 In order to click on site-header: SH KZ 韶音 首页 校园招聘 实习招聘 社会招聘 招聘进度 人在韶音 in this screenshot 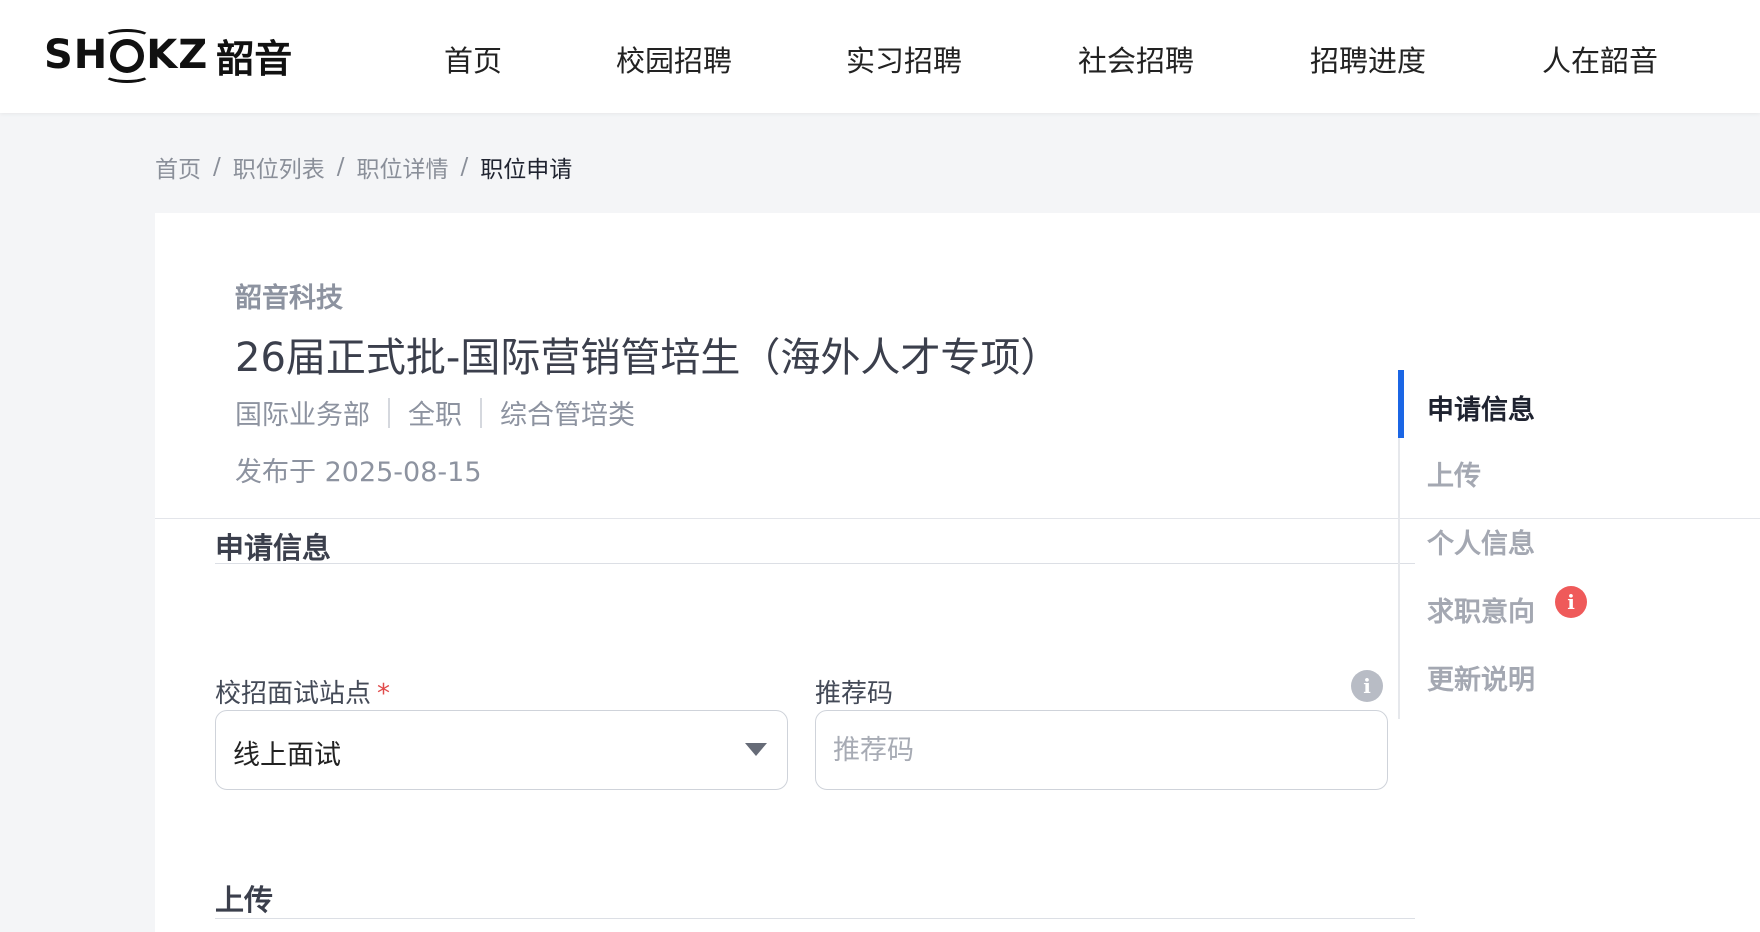, I will do `click(880, 56)`.